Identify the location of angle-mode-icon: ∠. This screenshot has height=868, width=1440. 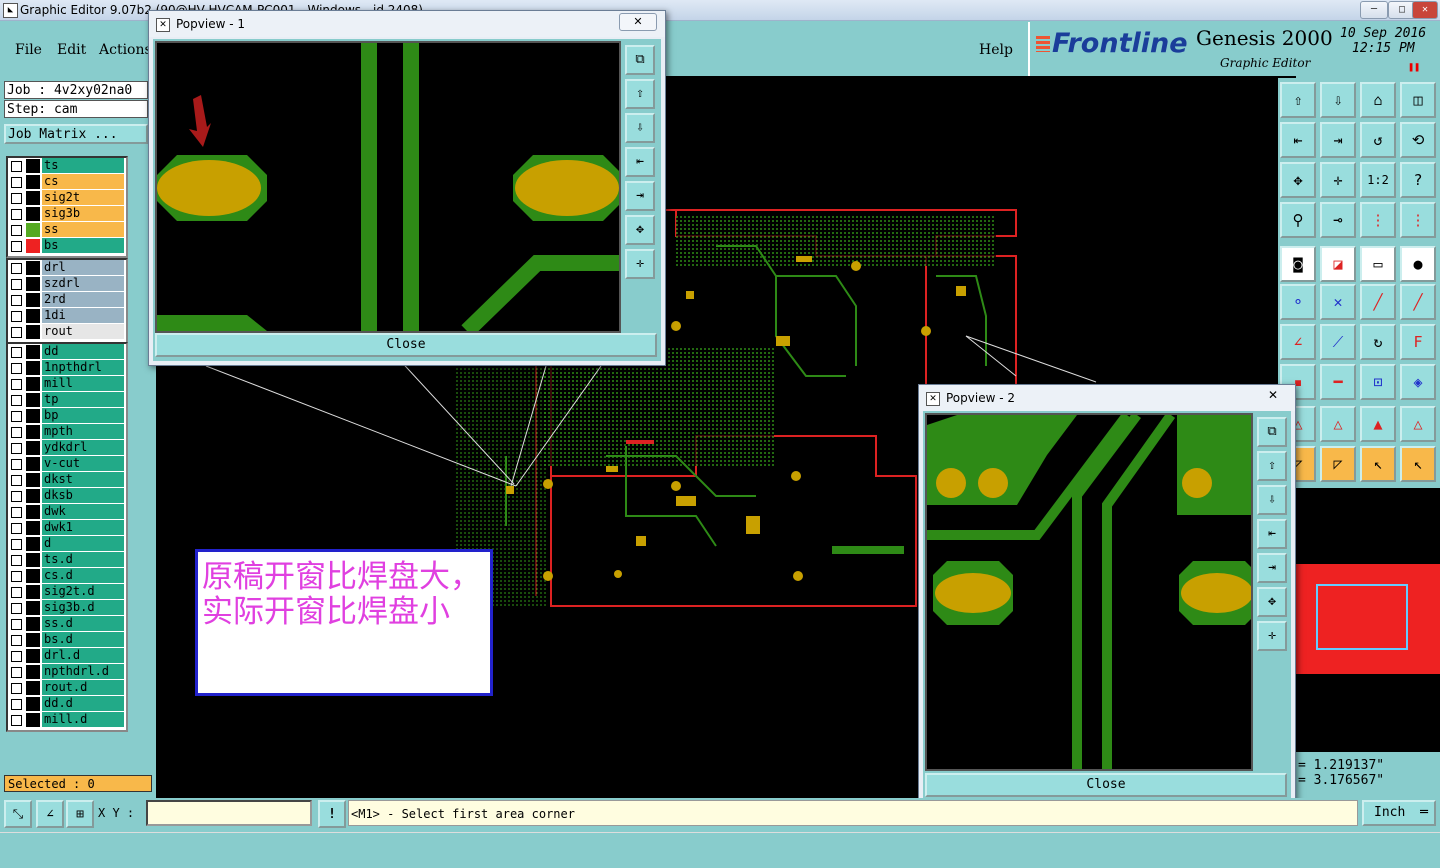
(50, 814).